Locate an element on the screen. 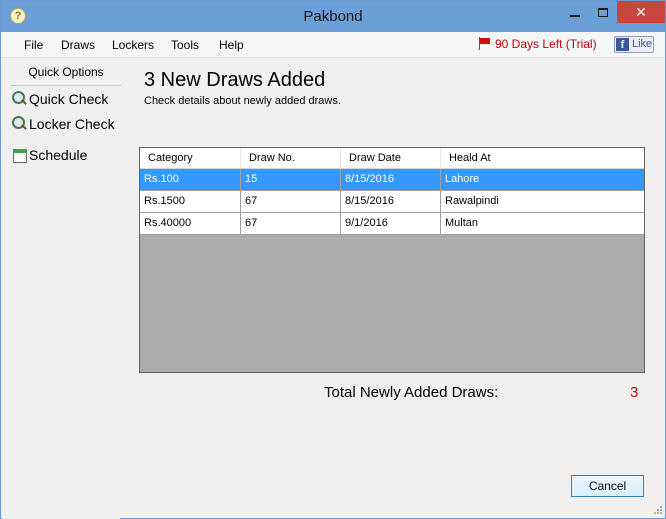 This screenshot has width=666, height=519. trial-text: 90 Days Left (Trial) is located at coordinates (546, 44).